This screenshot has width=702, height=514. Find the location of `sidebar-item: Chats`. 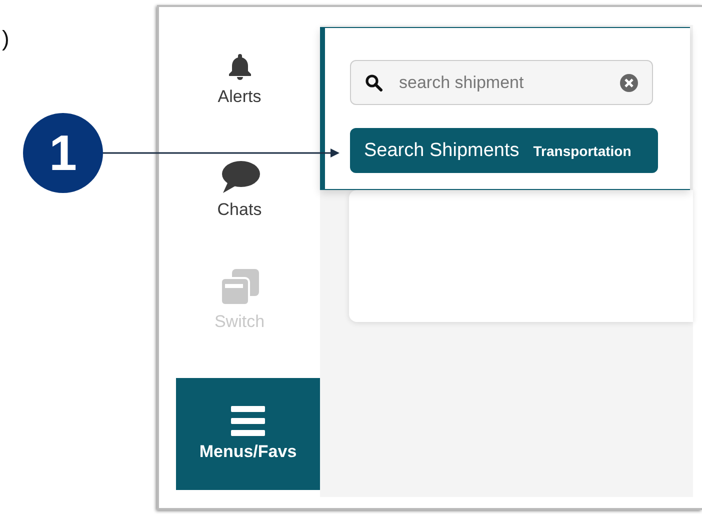

sidebar-item: Chats is located at coordinates (239, 190).